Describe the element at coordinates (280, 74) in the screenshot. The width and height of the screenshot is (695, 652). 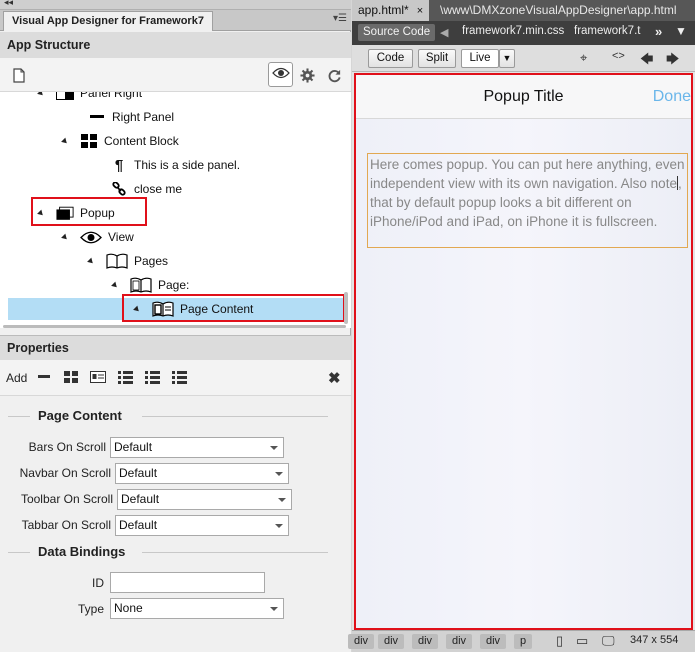
I see `toggle-visibility-button` at that location.